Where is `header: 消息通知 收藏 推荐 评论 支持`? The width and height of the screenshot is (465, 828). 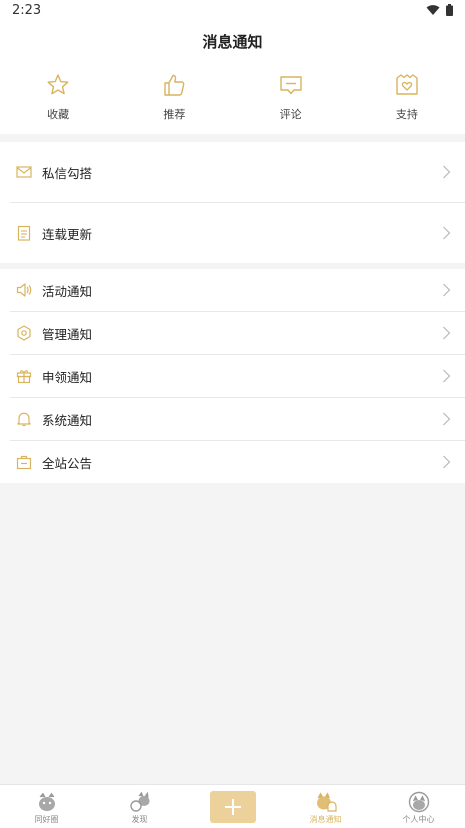
header: 消息通知 收藏 推荐 评论 支持 is located at coordinates (232, 78).